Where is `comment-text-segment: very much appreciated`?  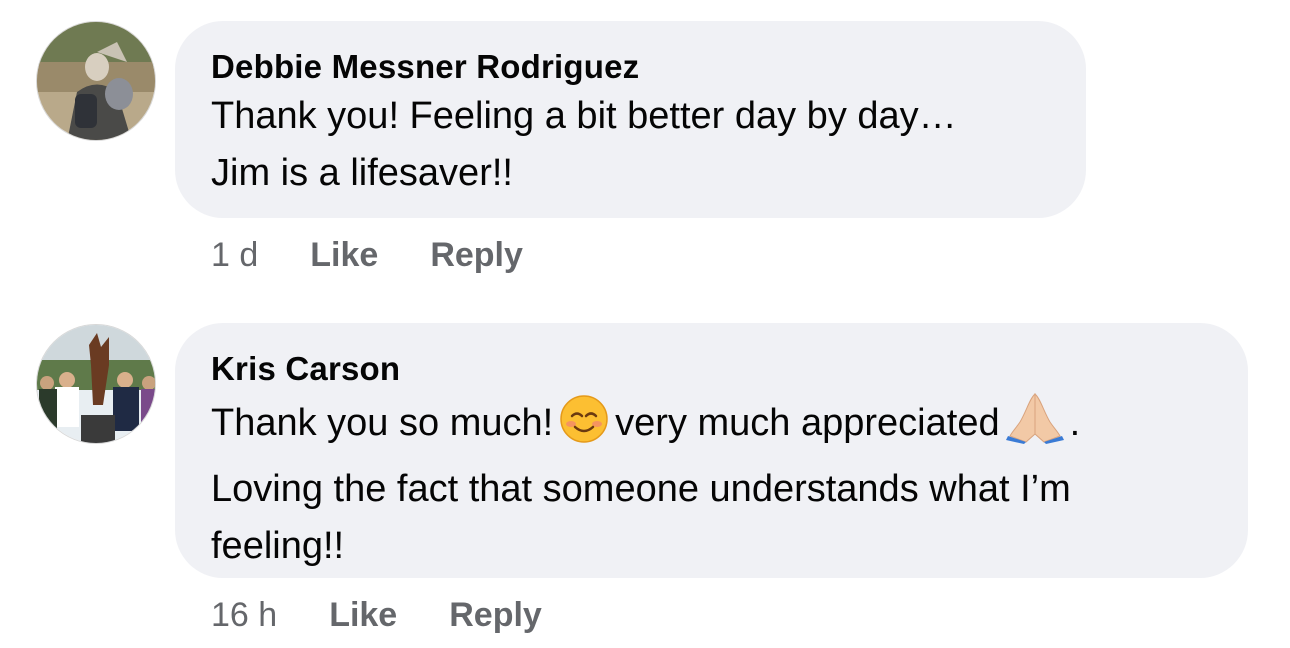
comment-text-segment: very much appreciated is located at coordinates (807, 423).